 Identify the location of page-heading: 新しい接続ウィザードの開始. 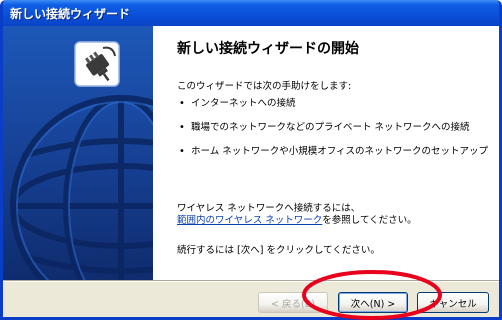
(268, 49).